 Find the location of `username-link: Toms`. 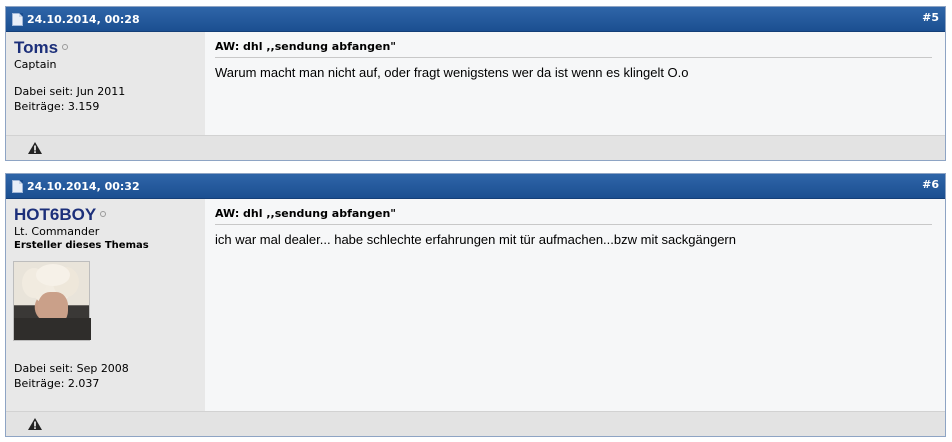

username-link: Toms is located at coordinates (36, 47).